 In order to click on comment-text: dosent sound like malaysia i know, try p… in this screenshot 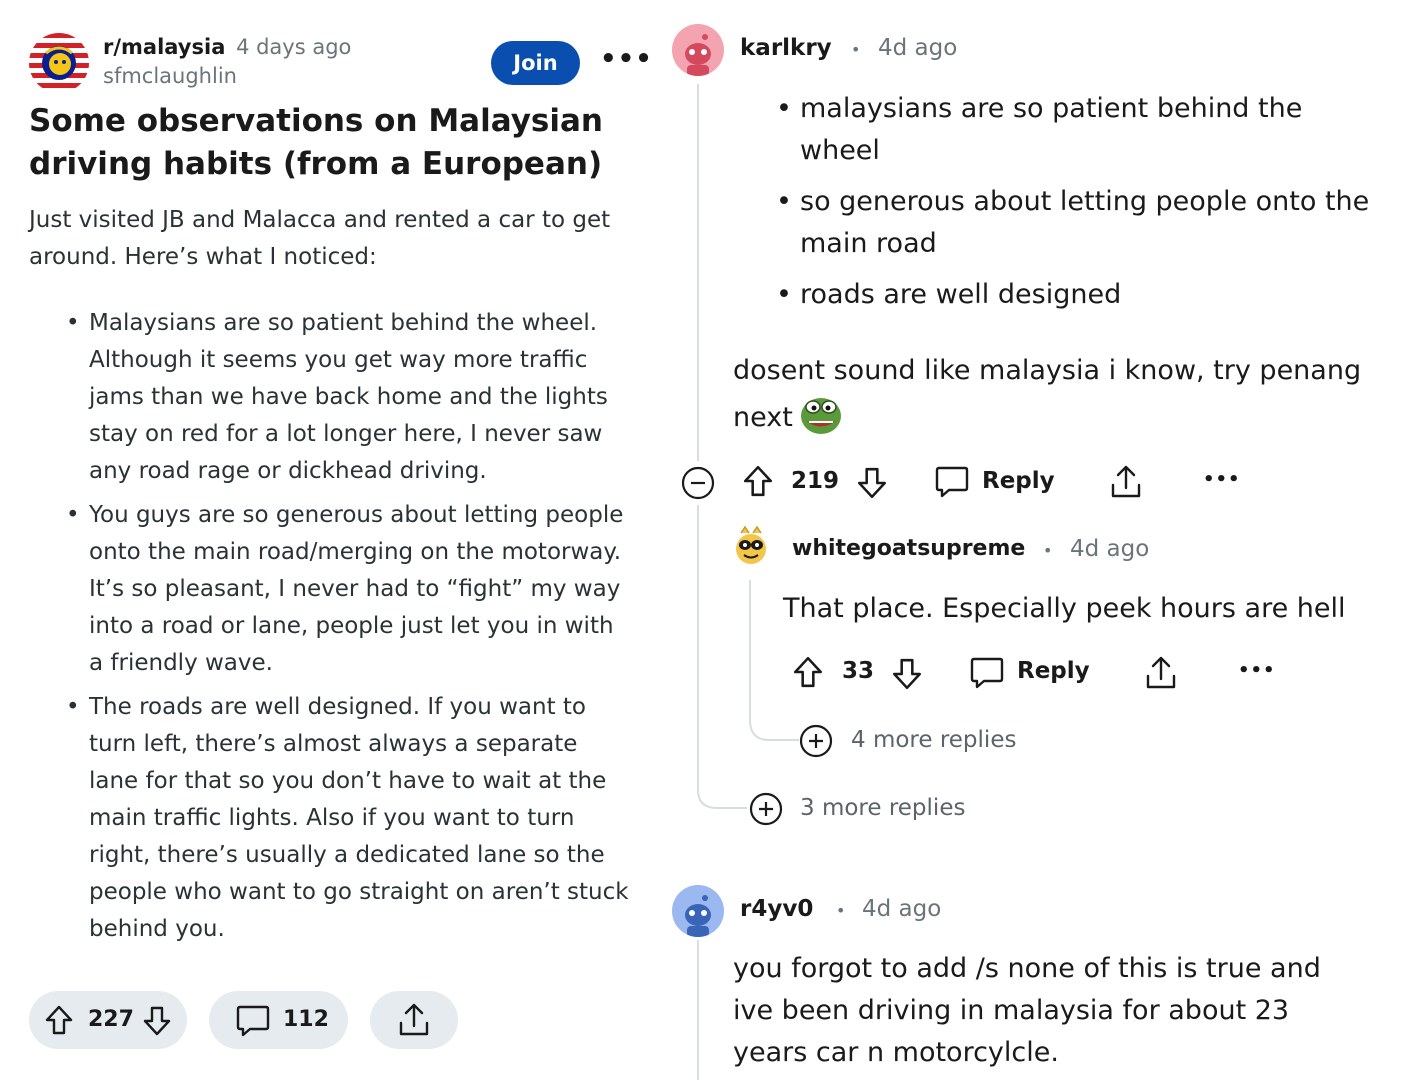, I will do `click(1047, 370)`.